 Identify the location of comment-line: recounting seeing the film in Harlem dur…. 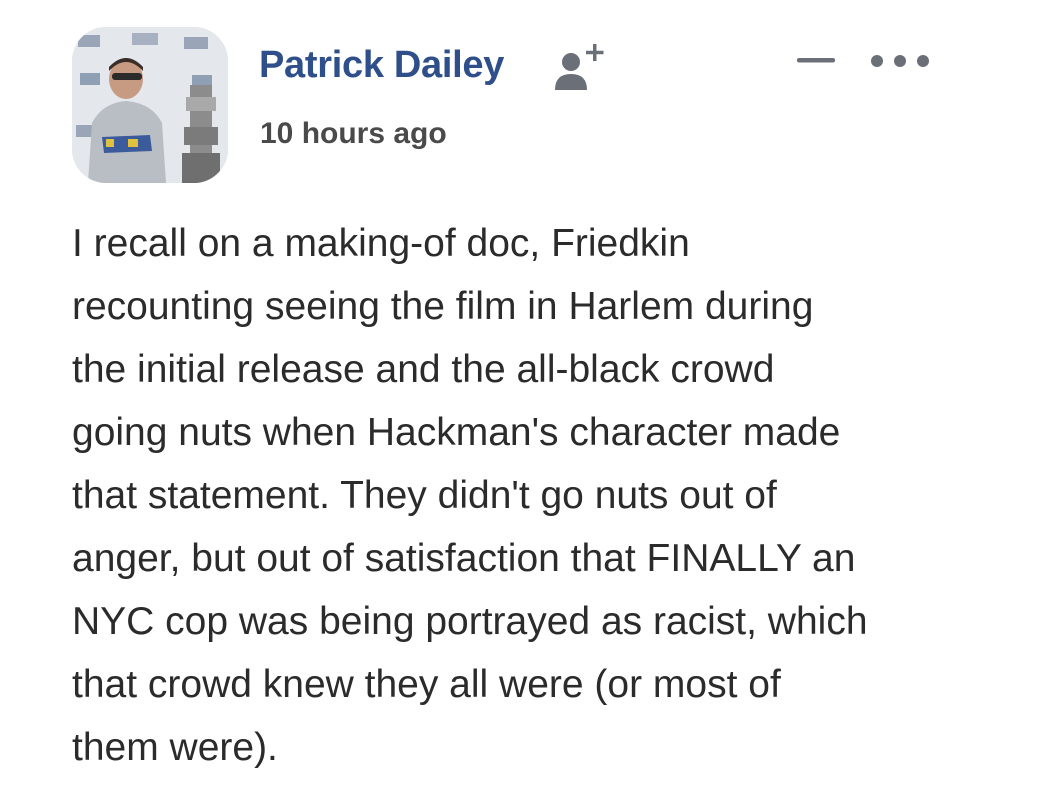
(443, 306).